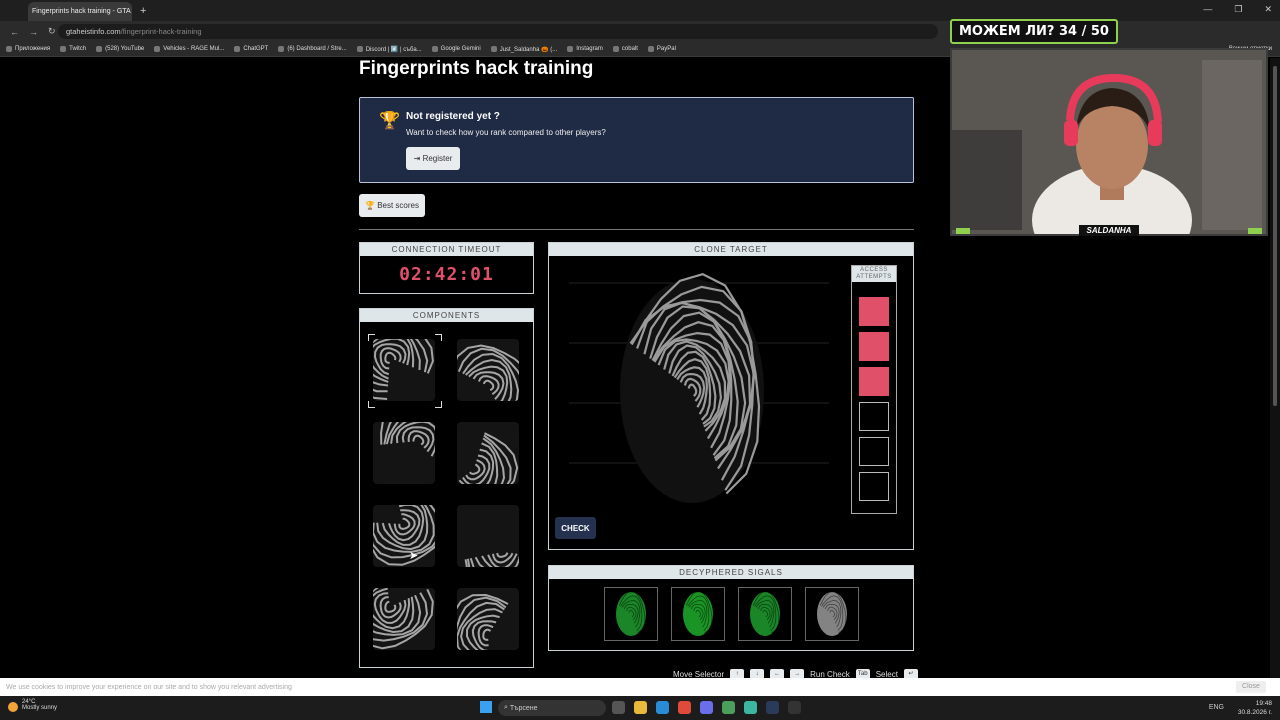 This screenshot has height=720, width=1280. Describe the element at coordinates (699, 388) in the screenshot. I see `clone-target-fingerprint` at that location.